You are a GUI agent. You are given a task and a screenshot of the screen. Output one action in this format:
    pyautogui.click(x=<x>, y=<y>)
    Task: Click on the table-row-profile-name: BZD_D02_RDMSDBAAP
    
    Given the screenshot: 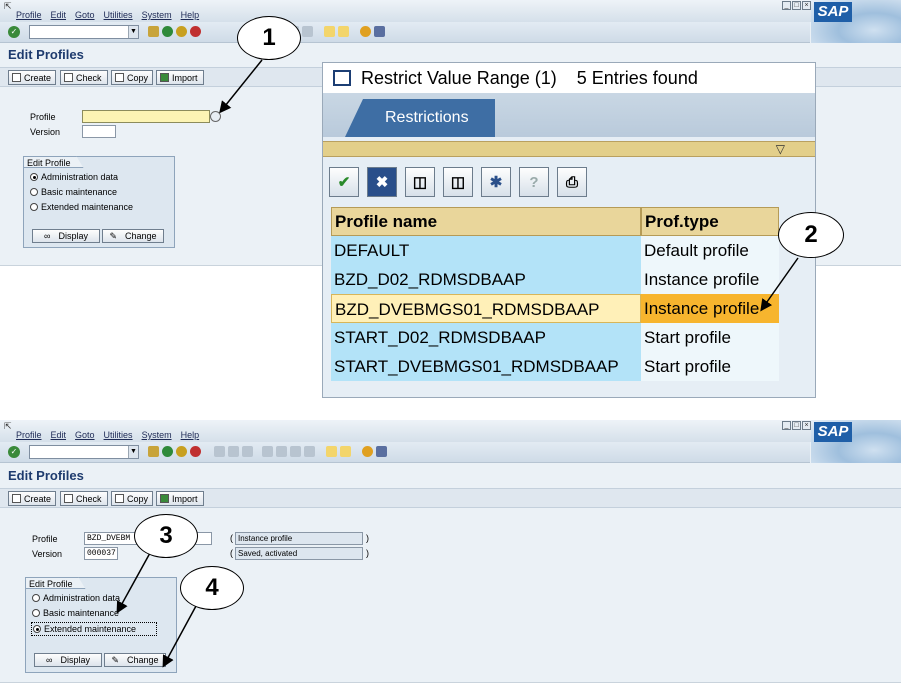 What is the action you would take?
    pyautogui.click(x=486, y=279)
    